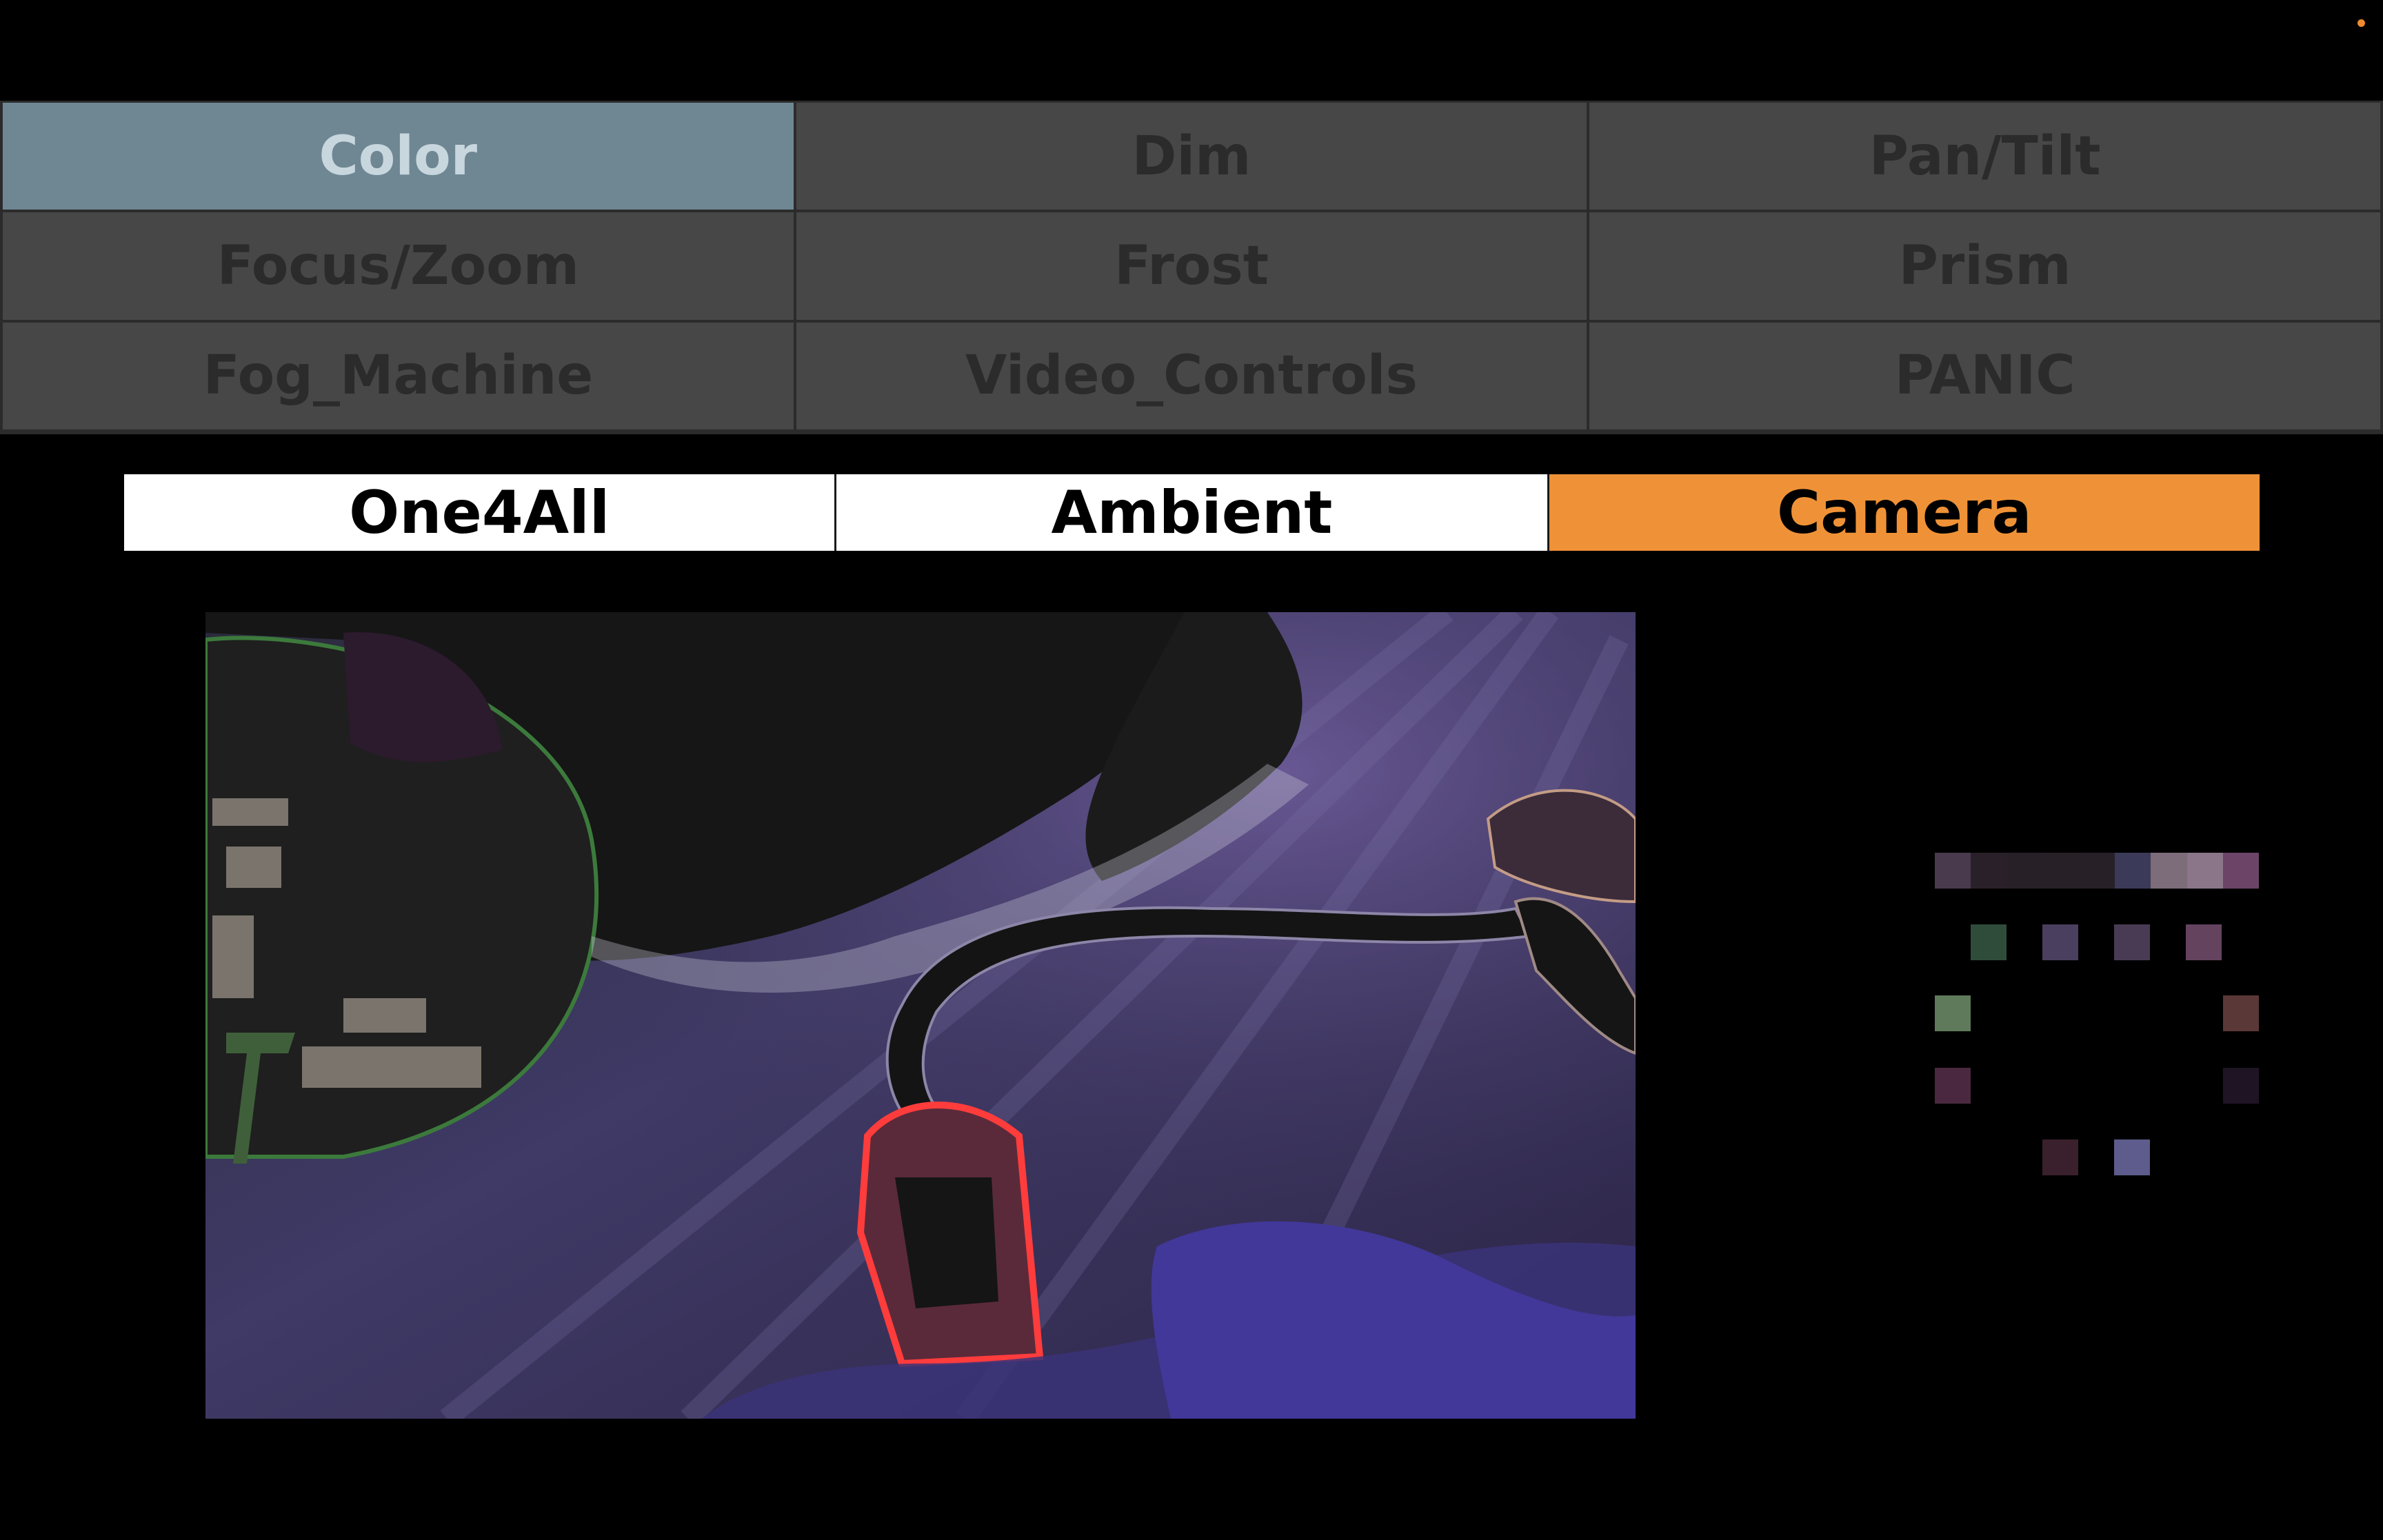 The height and width of the screenshot is (1540, 2383). Describe the element at coordinates (1191, 157) in the screenshot. I see `group-button-dim: Dim` at that location.